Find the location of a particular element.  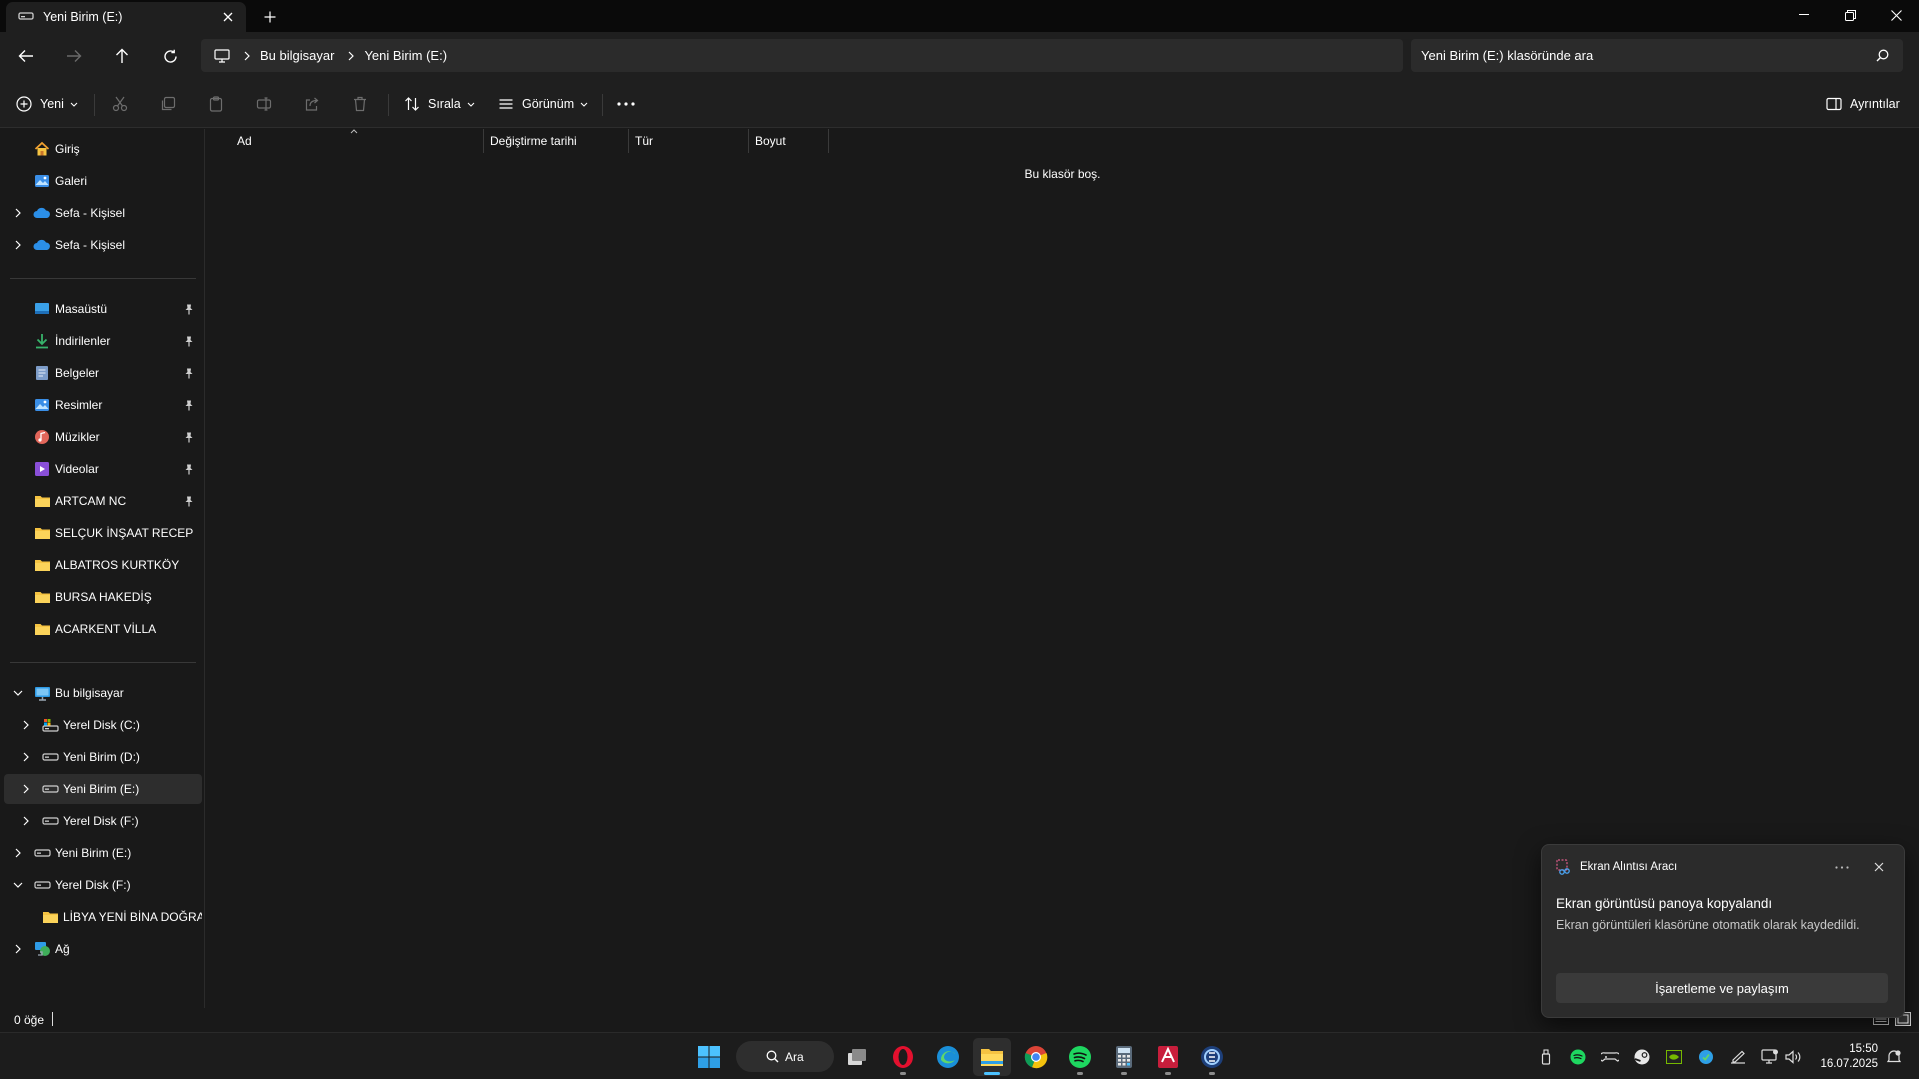

search-input: Yeni Birim (E:) klasöründe ara is located at coordinates (1657, 55).